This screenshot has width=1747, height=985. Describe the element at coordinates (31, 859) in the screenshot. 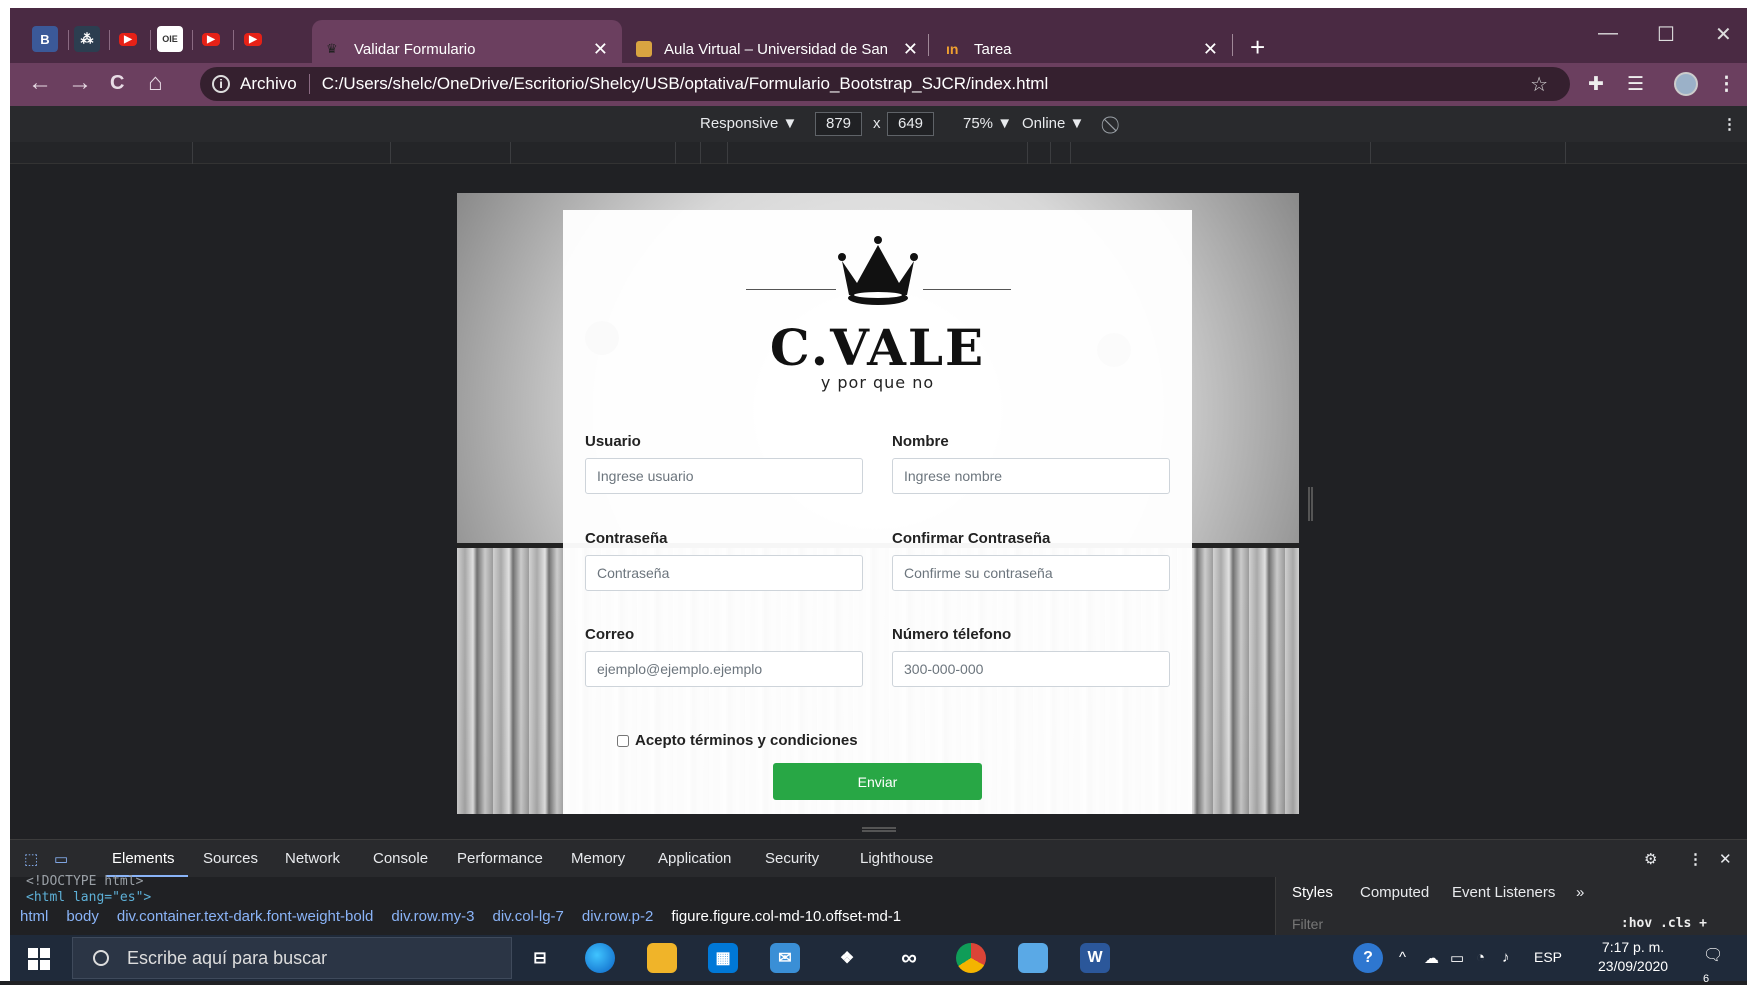

I see `inspect-element-icon: ⬚` at that location.